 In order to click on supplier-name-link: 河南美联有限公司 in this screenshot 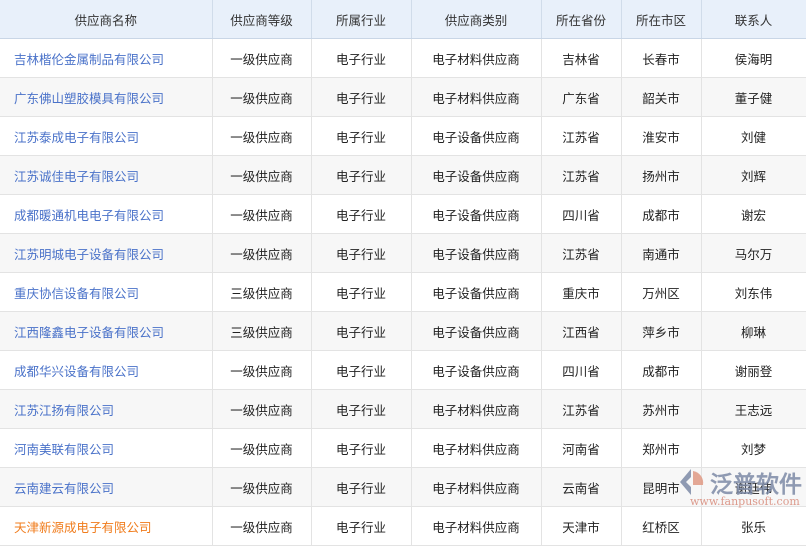, I will do `click(106, 448)`.